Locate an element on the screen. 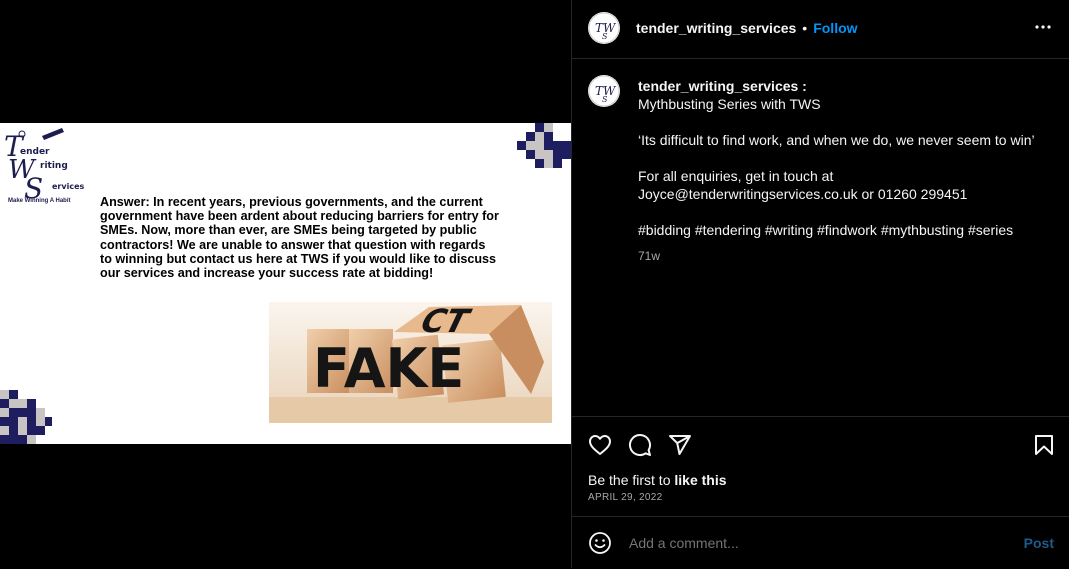  caption-username: tender_writing_services : is located at coordinates (722, 86).